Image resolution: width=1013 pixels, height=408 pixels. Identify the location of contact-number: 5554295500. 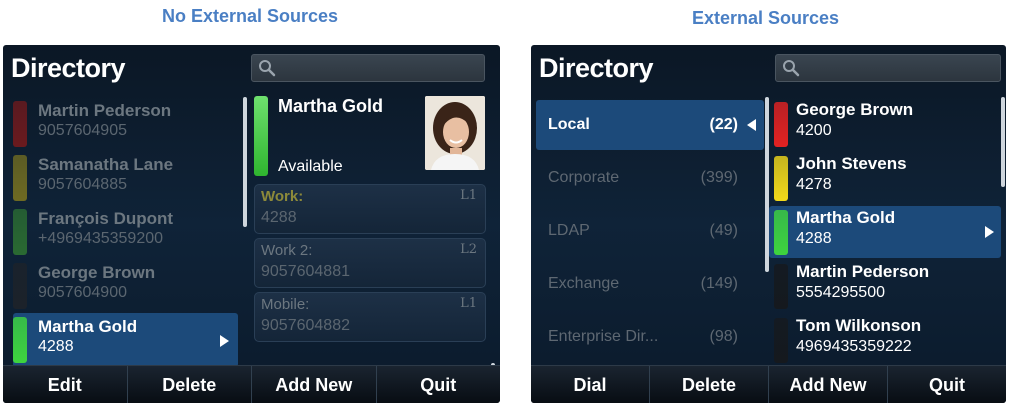
(840, 292).